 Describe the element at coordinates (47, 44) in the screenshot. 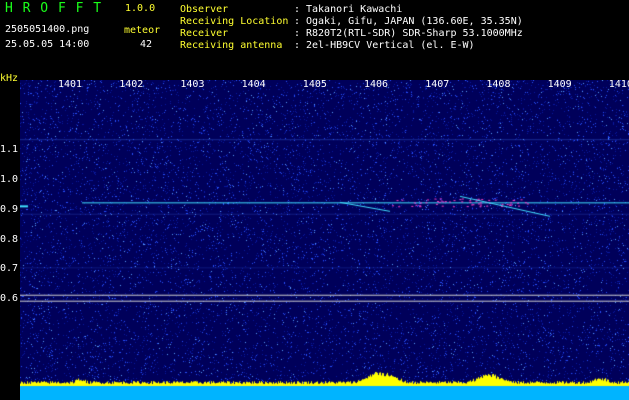

I see `observation-datetime: 25.05.05 14:00` at that location.